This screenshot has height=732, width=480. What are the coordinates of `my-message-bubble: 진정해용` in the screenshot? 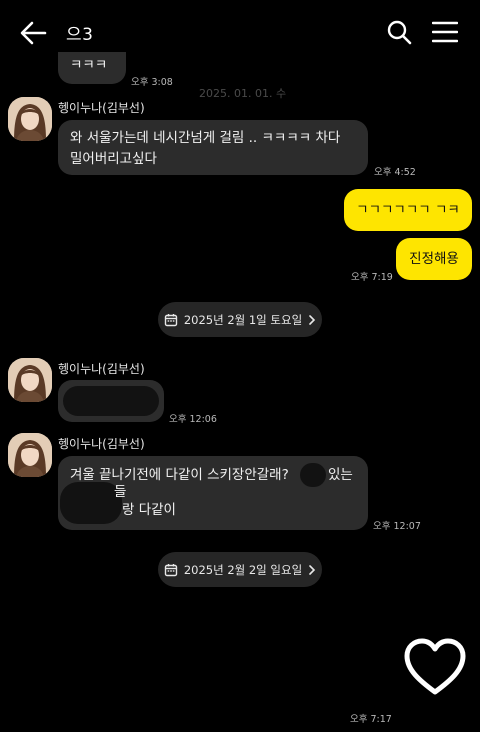 It's located at (434, 259).